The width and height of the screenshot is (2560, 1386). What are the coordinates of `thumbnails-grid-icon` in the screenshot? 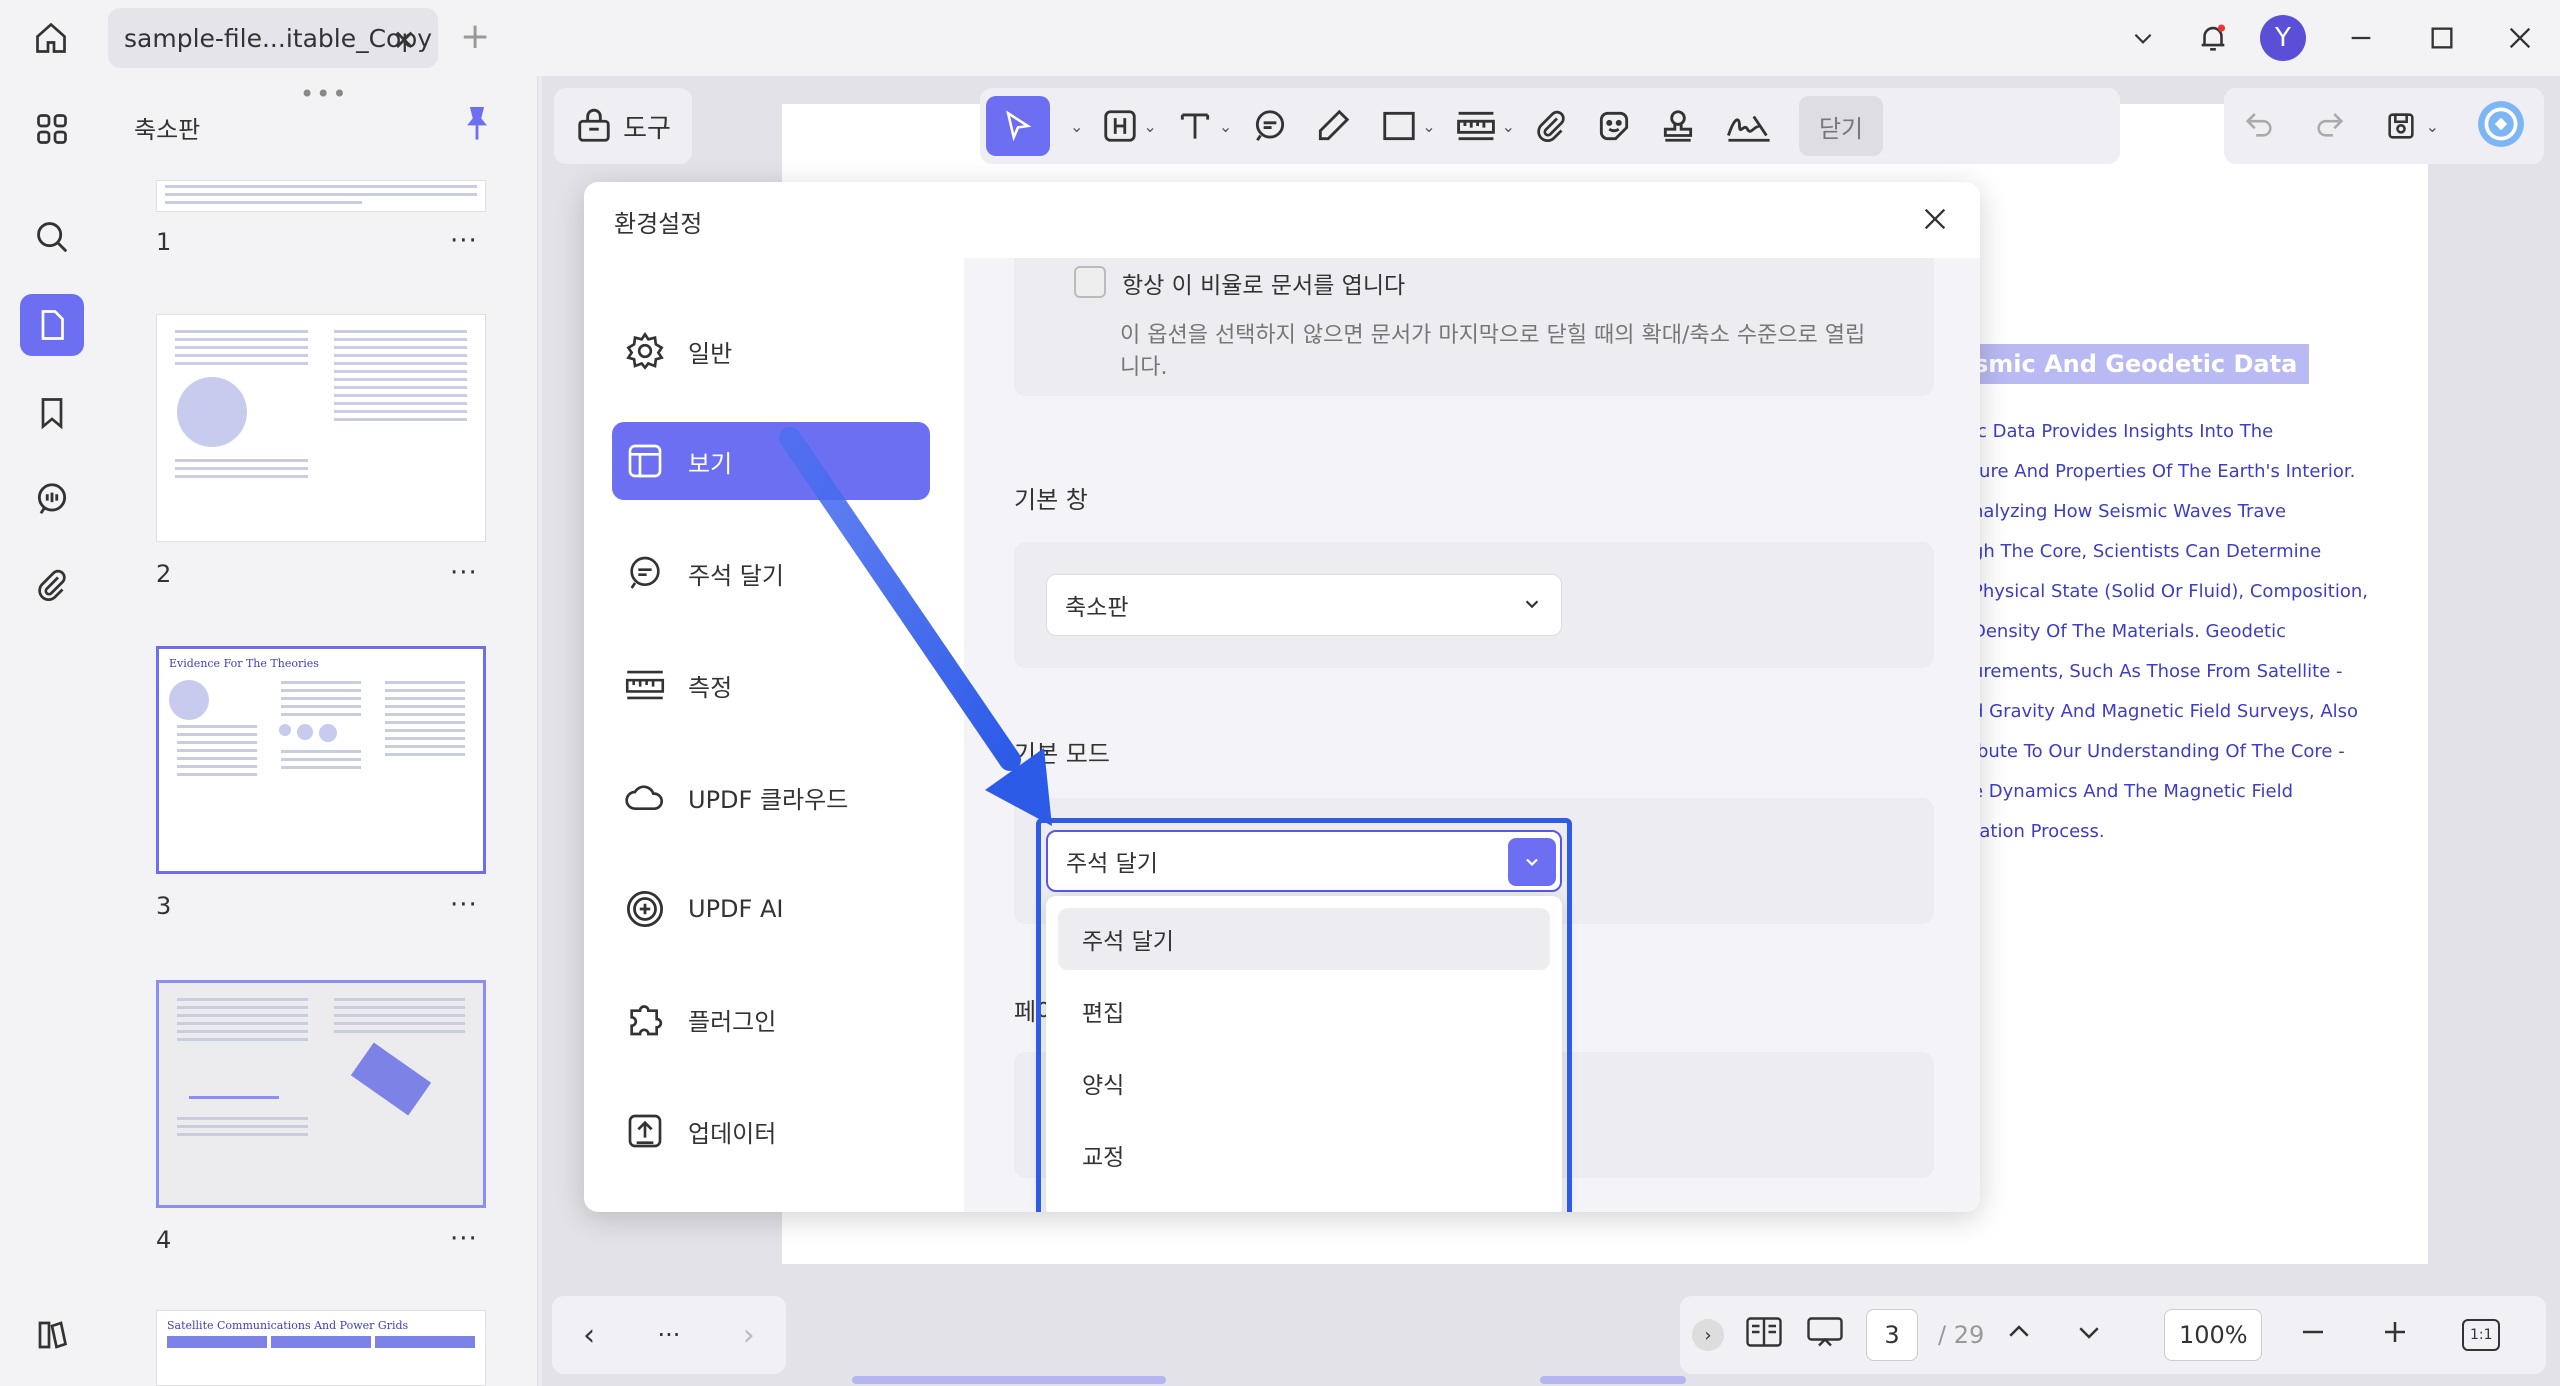 It's located at (52, 129).